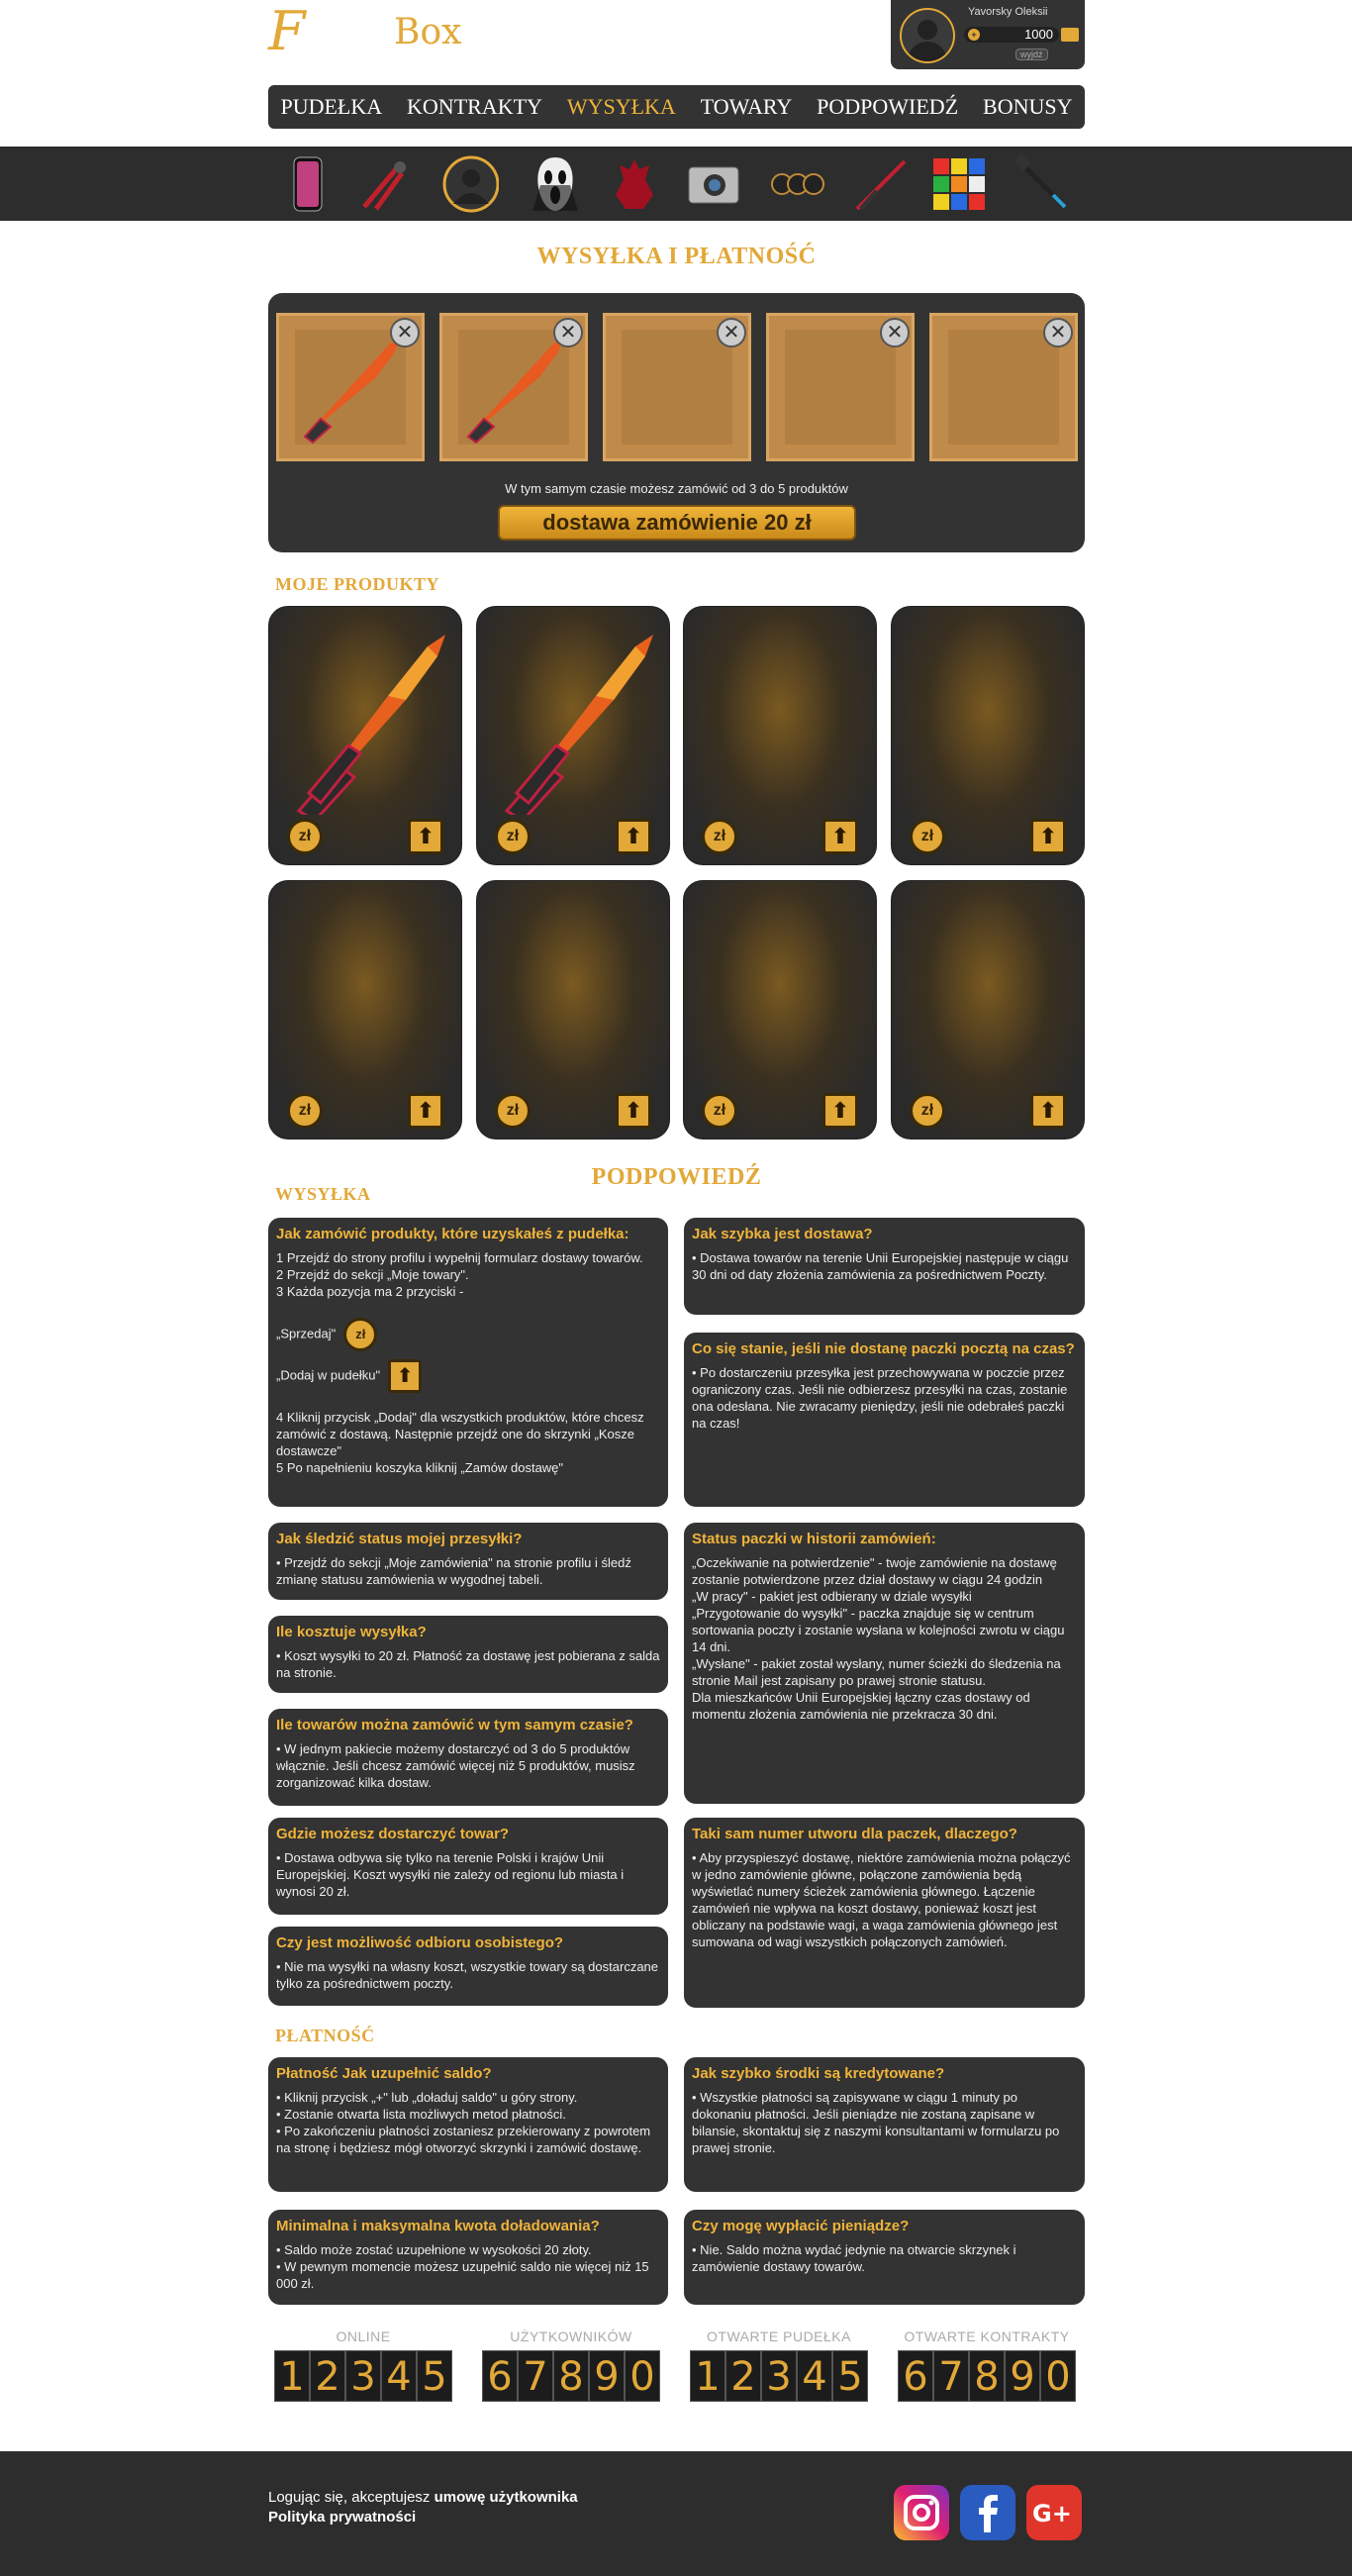  Describe the element at coordinates (987, 2512) in the screenshot. I see `facebook-icon` at that location.